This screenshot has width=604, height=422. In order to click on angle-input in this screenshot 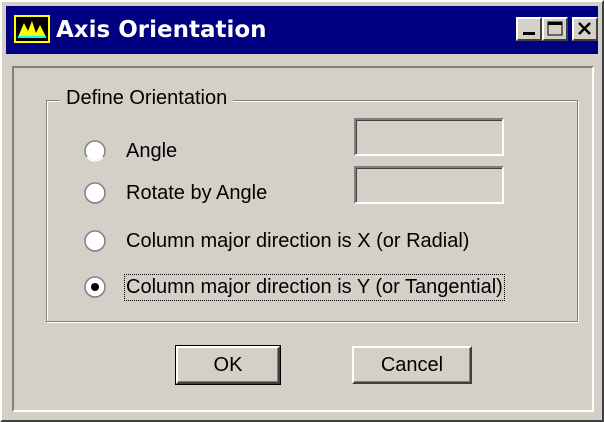, I will do `click(429, 137)`.